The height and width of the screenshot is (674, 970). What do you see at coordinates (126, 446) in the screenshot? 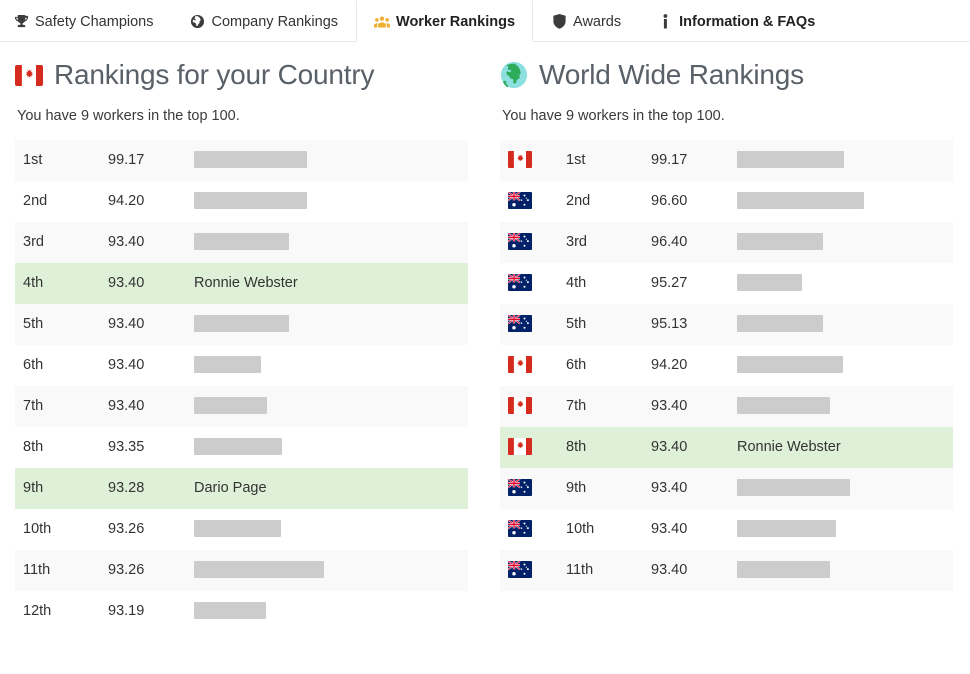
I see `row-score: 93.35` at bounding box center [126, 446].